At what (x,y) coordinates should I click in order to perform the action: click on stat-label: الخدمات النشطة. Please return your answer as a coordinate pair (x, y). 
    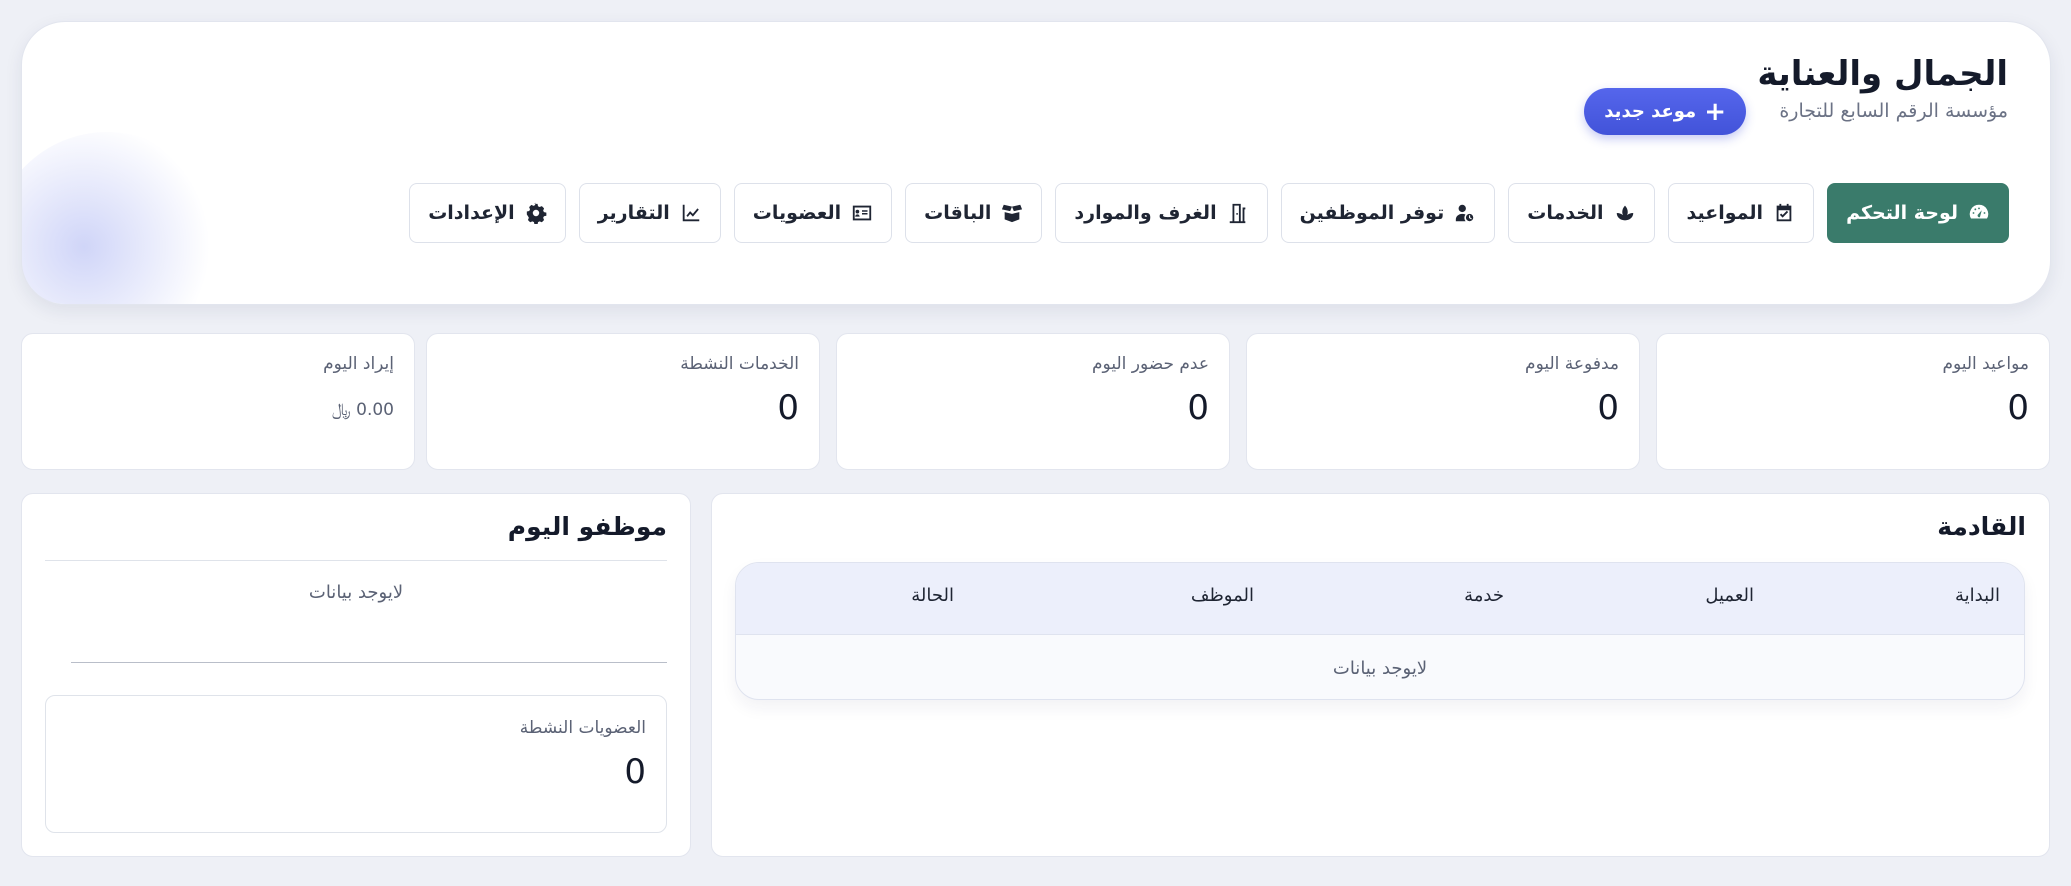
    Looking at the image, I should click on (739, 364).